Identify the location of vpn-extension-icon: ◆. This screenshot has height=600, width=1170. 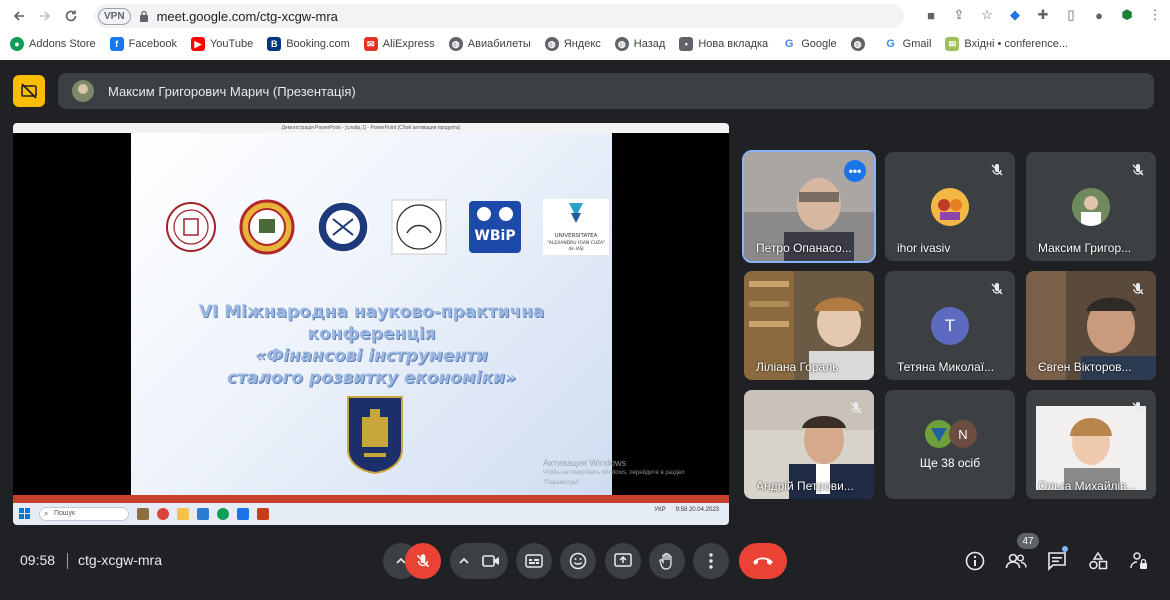
(1015, 15).